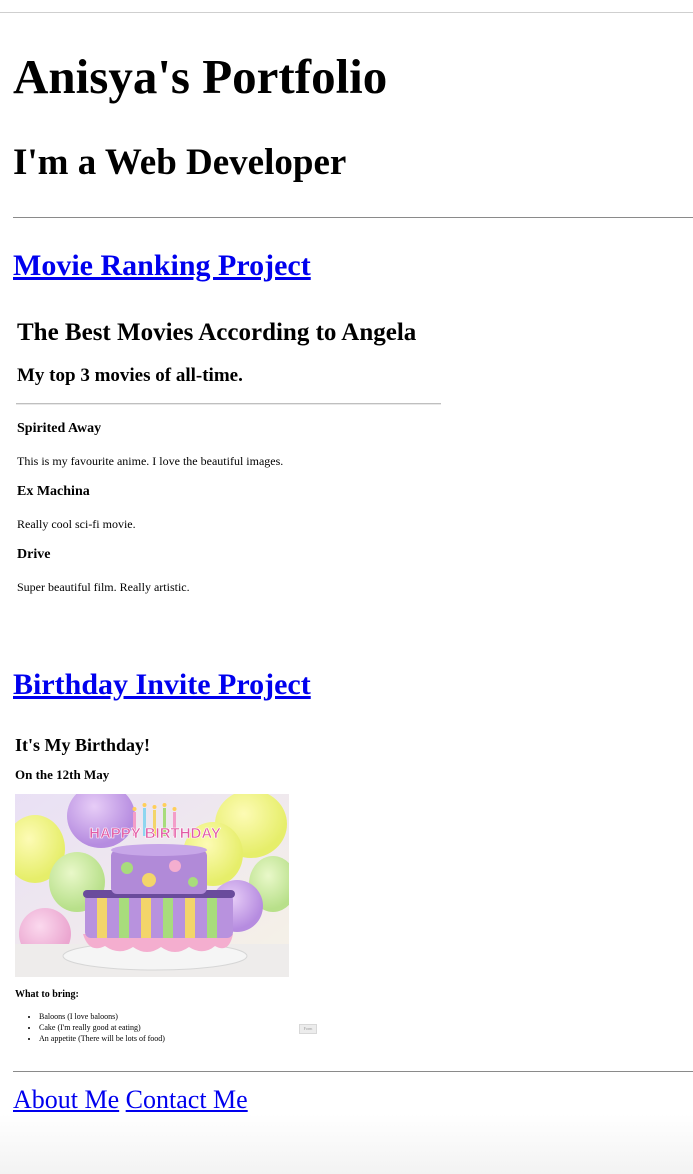 This screenshot has height=1174, width=693. I want to click on movie-embed-subtitle: My top 3 movies of all-time., so click(130, 375).